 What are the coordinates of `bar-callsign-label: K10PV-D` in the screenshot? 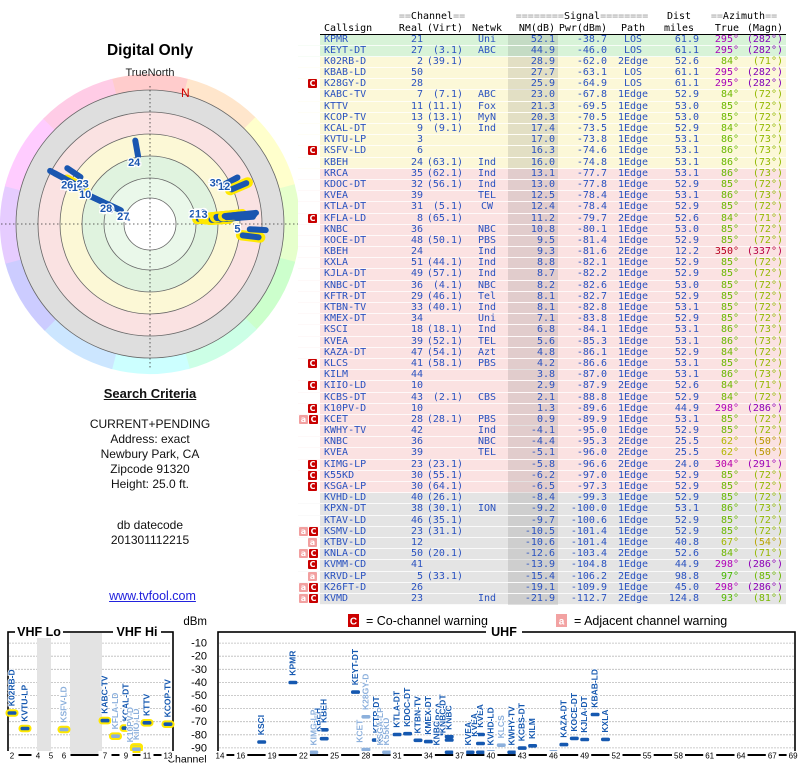 It's located at (130, 724).